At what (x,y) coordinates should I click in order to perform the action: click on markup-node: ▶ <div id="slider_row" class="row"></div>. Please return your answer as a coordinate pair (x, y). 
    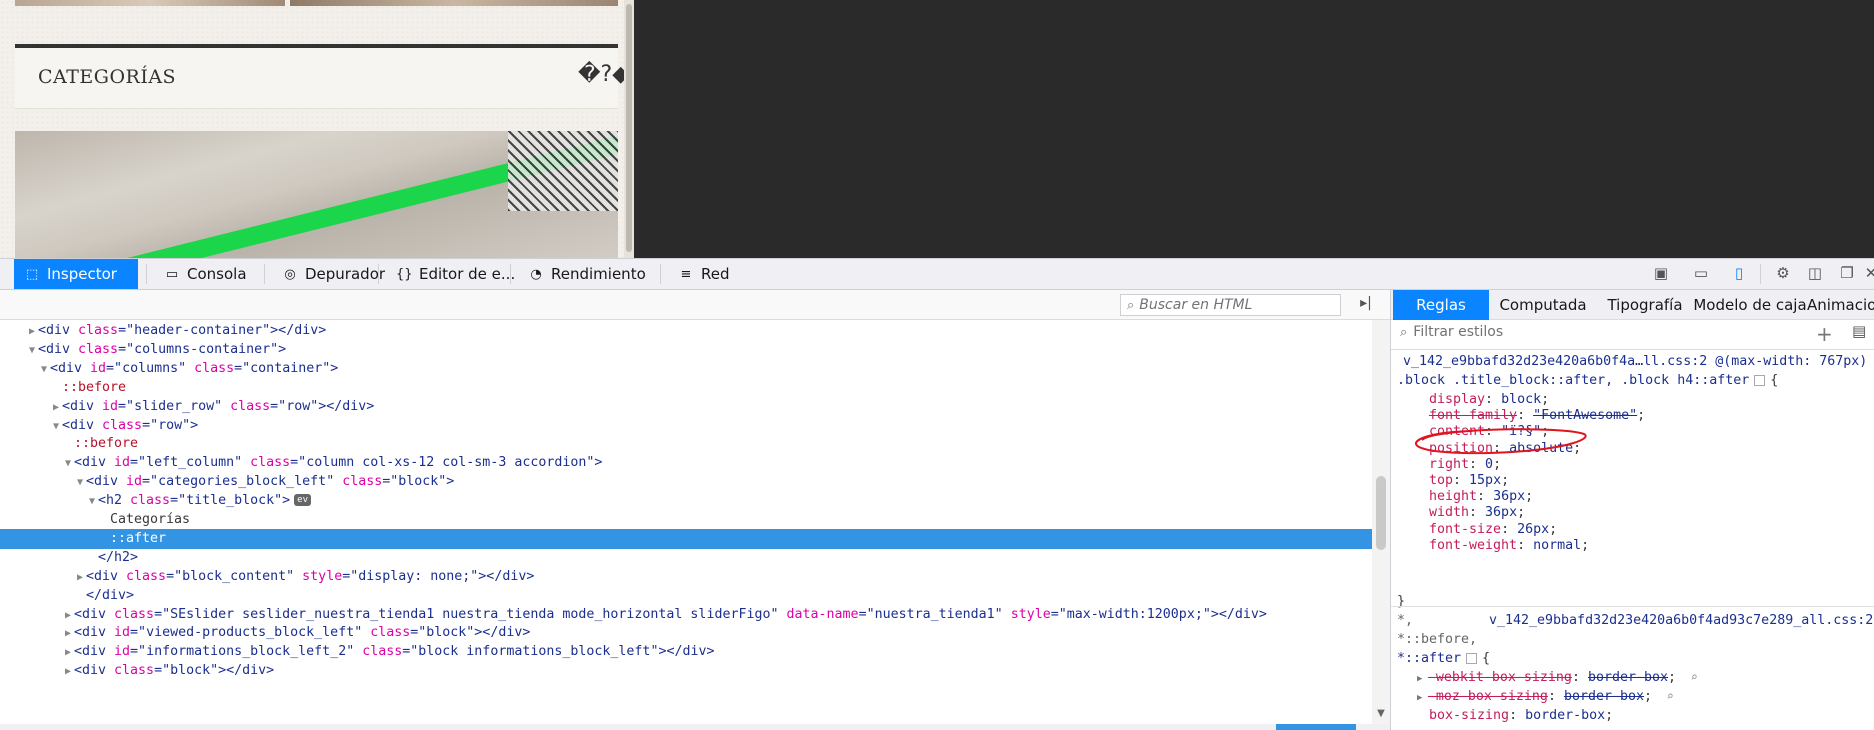
    Looking at the image, I should click on (686, 407).